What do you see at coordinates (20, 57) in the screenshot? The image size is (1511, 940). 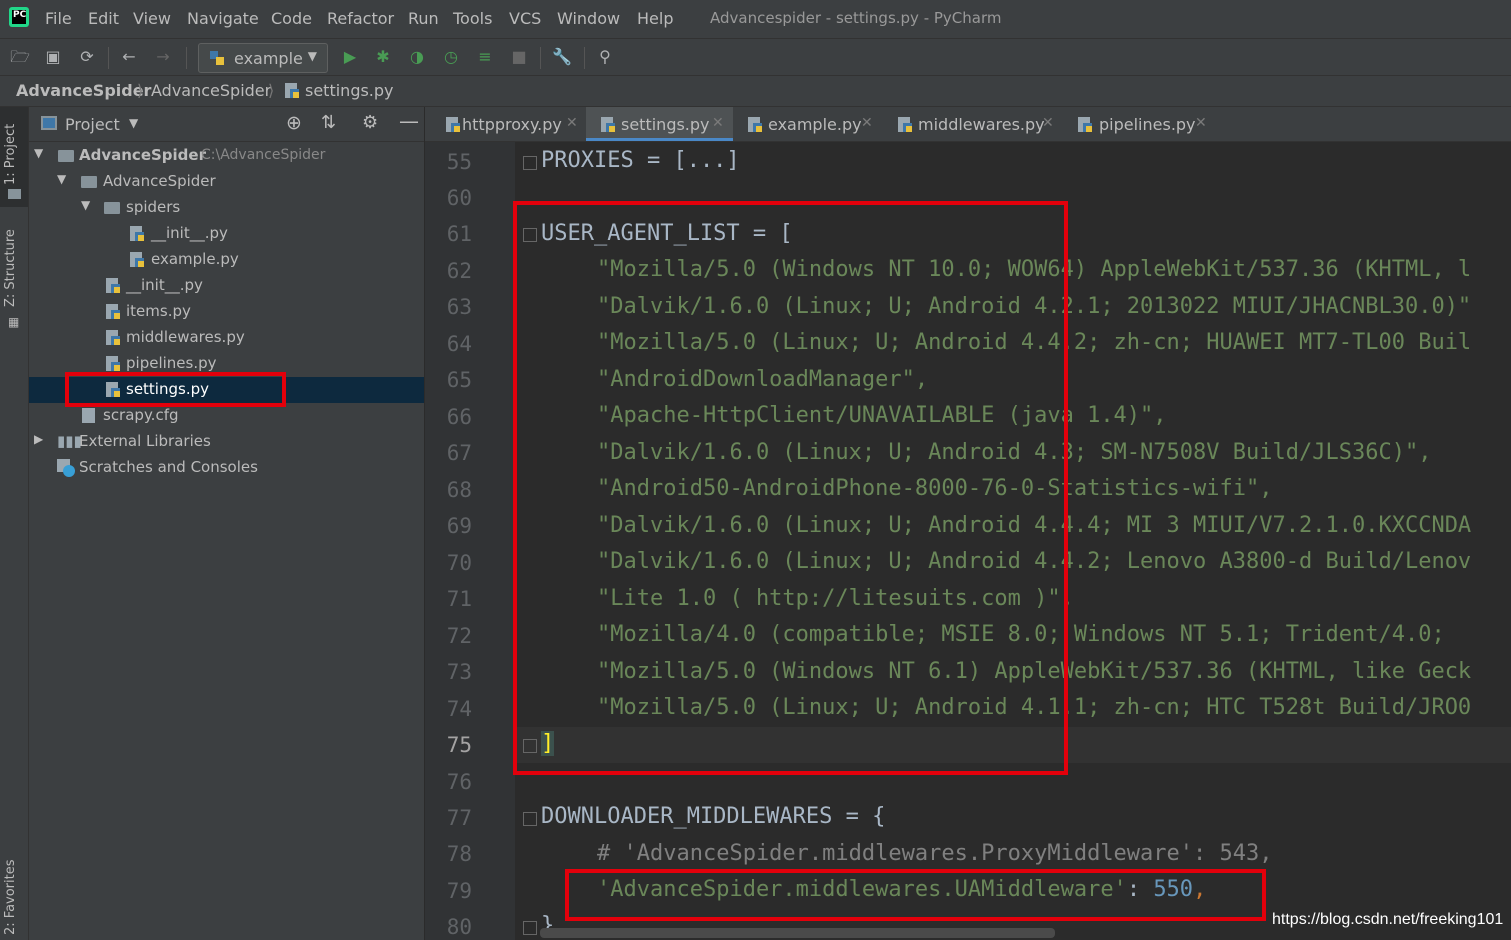 I see `open-folder-icon: 🗁` at bounding box center [20, 57].